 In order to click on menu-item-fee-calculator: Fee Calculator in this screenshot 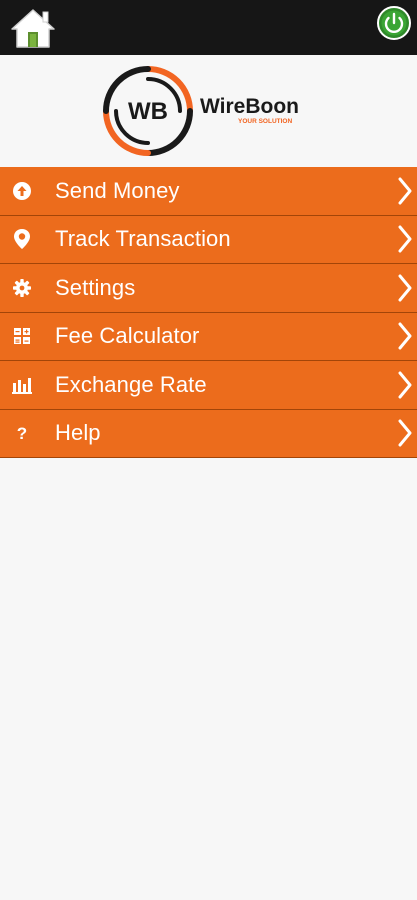, I will do `click(208, 336)`.